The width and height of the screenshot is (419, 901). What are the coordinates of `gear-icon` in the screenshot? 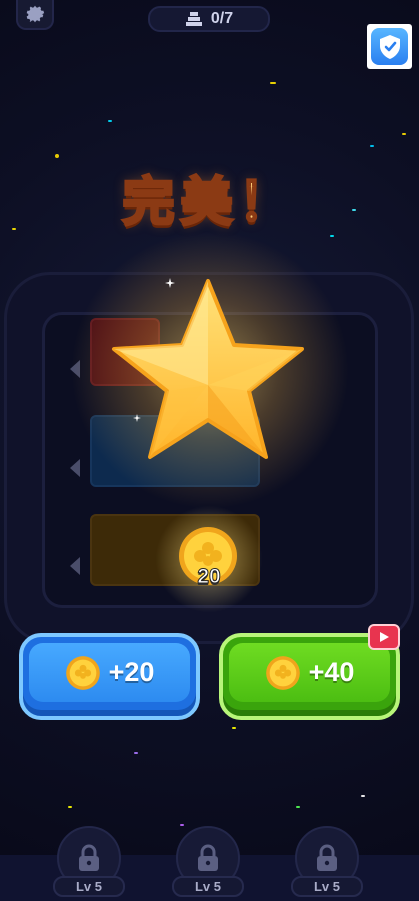 It's located at (35, 14).